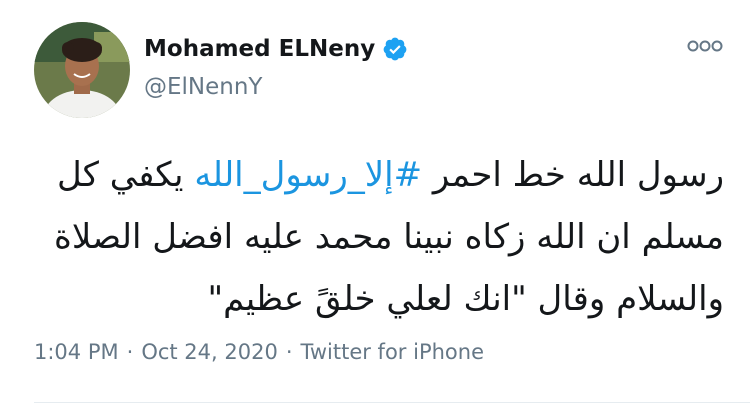  I want to click on divider, so click(392, 402).